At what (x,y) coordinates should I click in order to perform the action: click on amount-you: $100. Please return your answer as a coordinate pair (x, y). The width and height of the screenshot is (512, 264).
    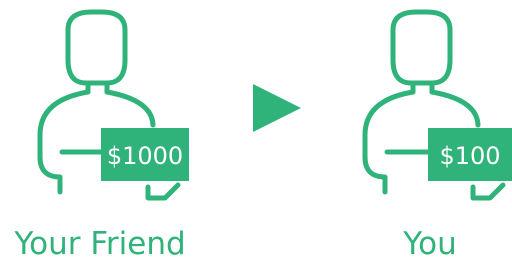
    Looking at the image, I should click on (469, 156).